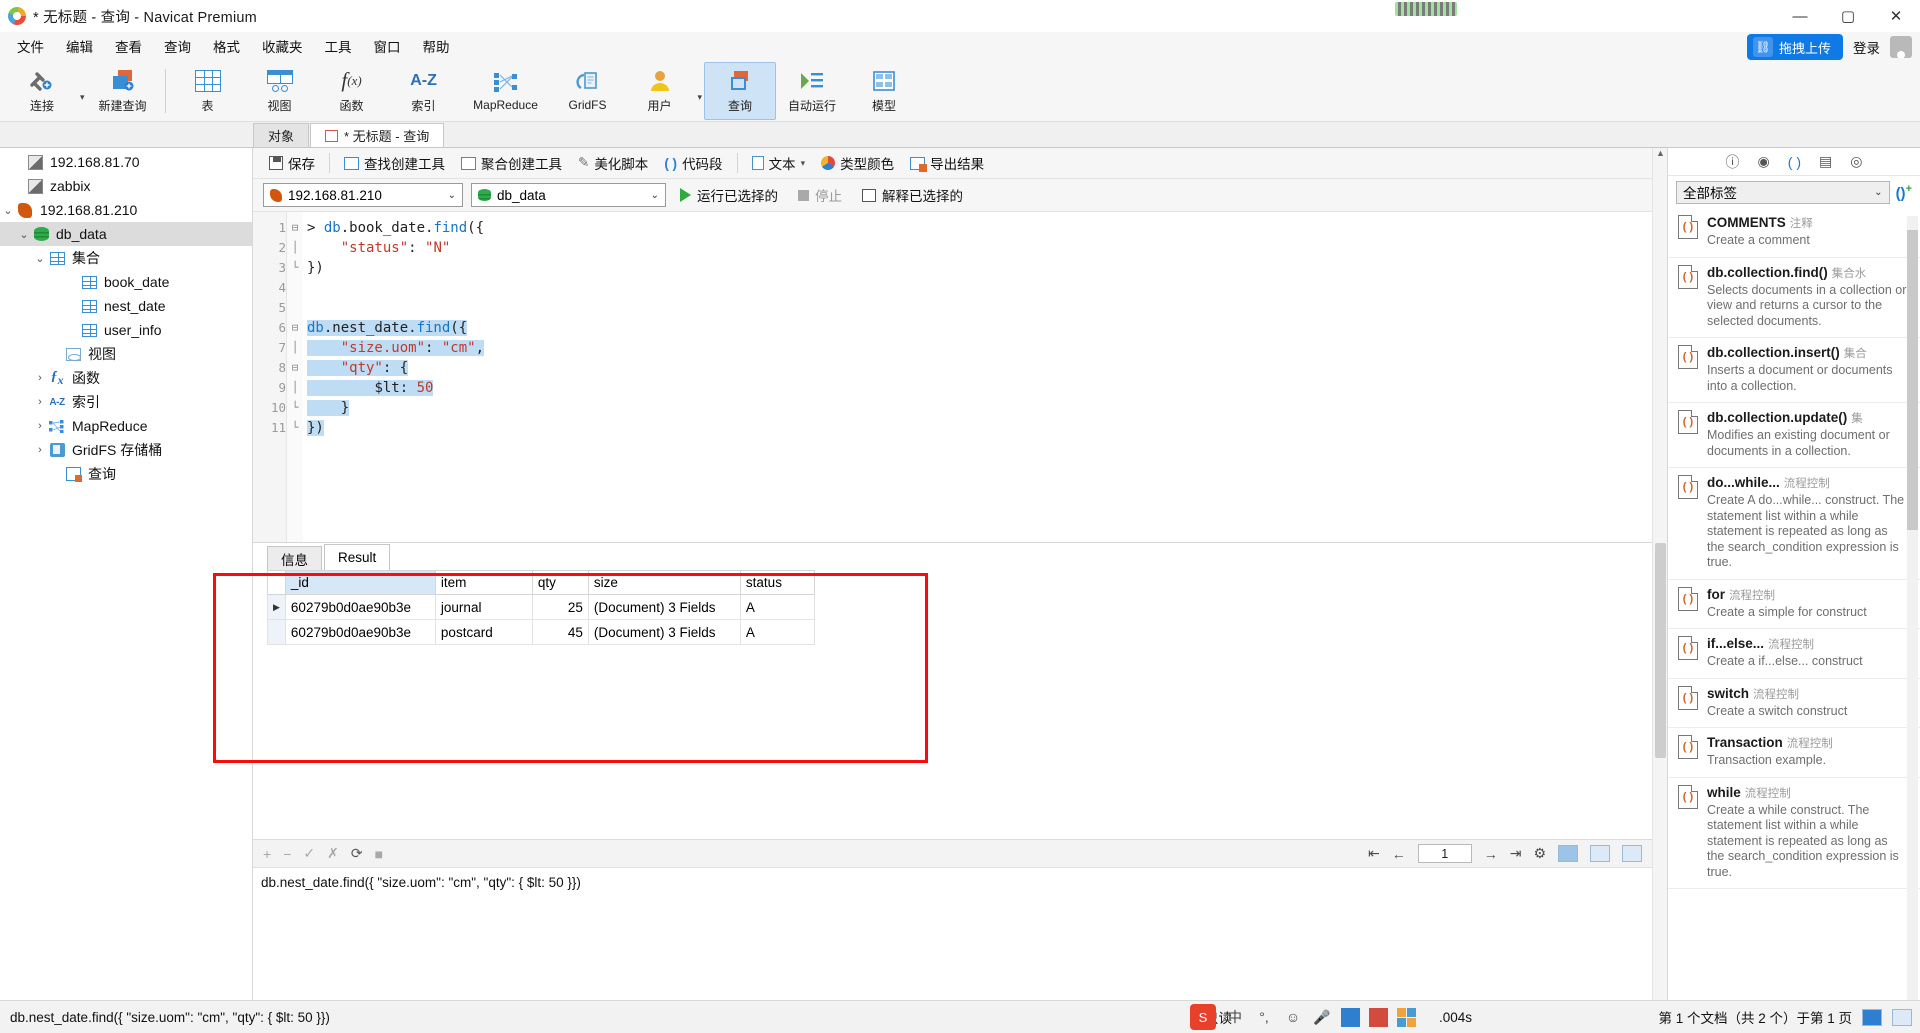  Describe the element at coordinates (333, 853) in the screenshot. I see `grid-cancel-button: ✗` at that location.